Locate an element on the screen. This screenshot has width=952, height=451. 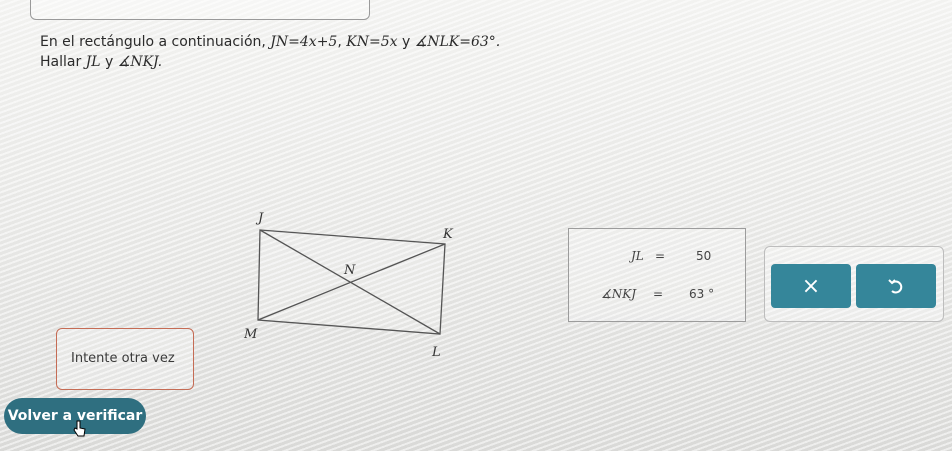
clear-button: × is located at coordinates (811, 286).